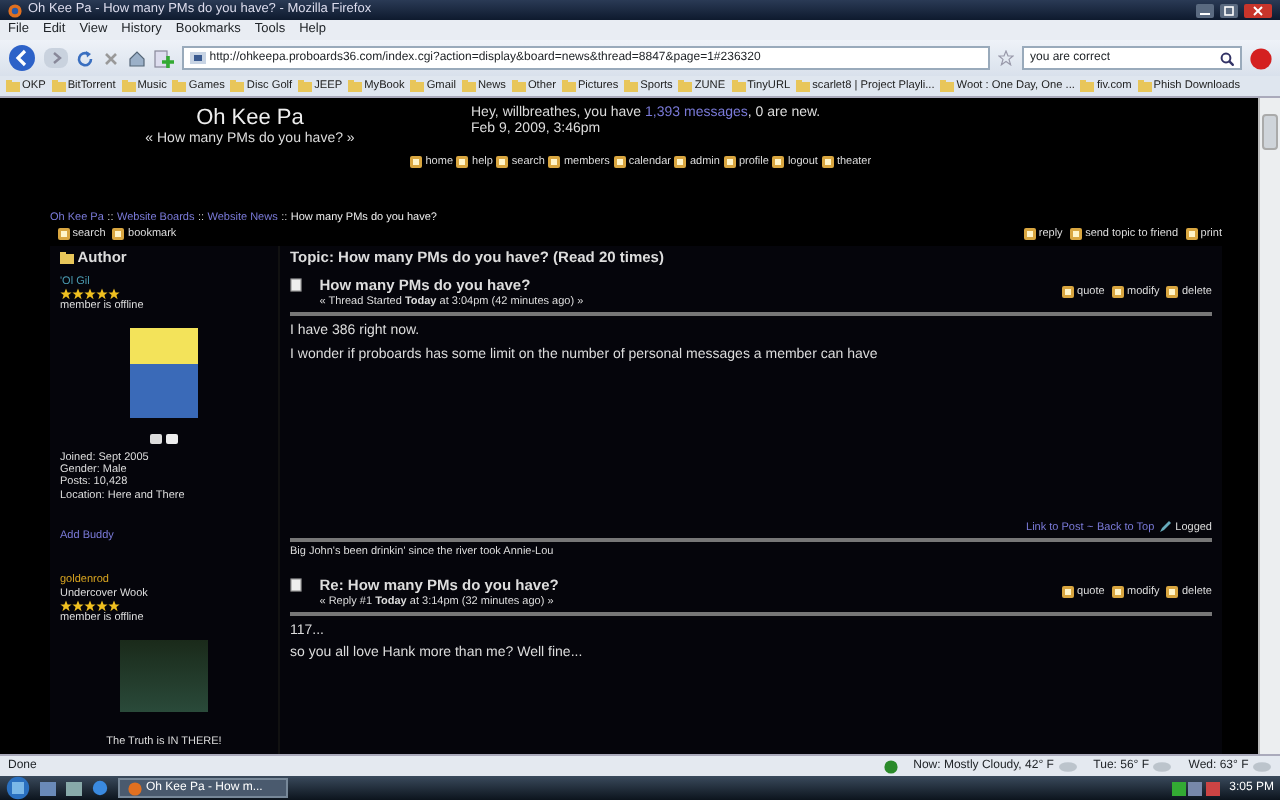  I want to click on browser-icon, so click(100, 788).